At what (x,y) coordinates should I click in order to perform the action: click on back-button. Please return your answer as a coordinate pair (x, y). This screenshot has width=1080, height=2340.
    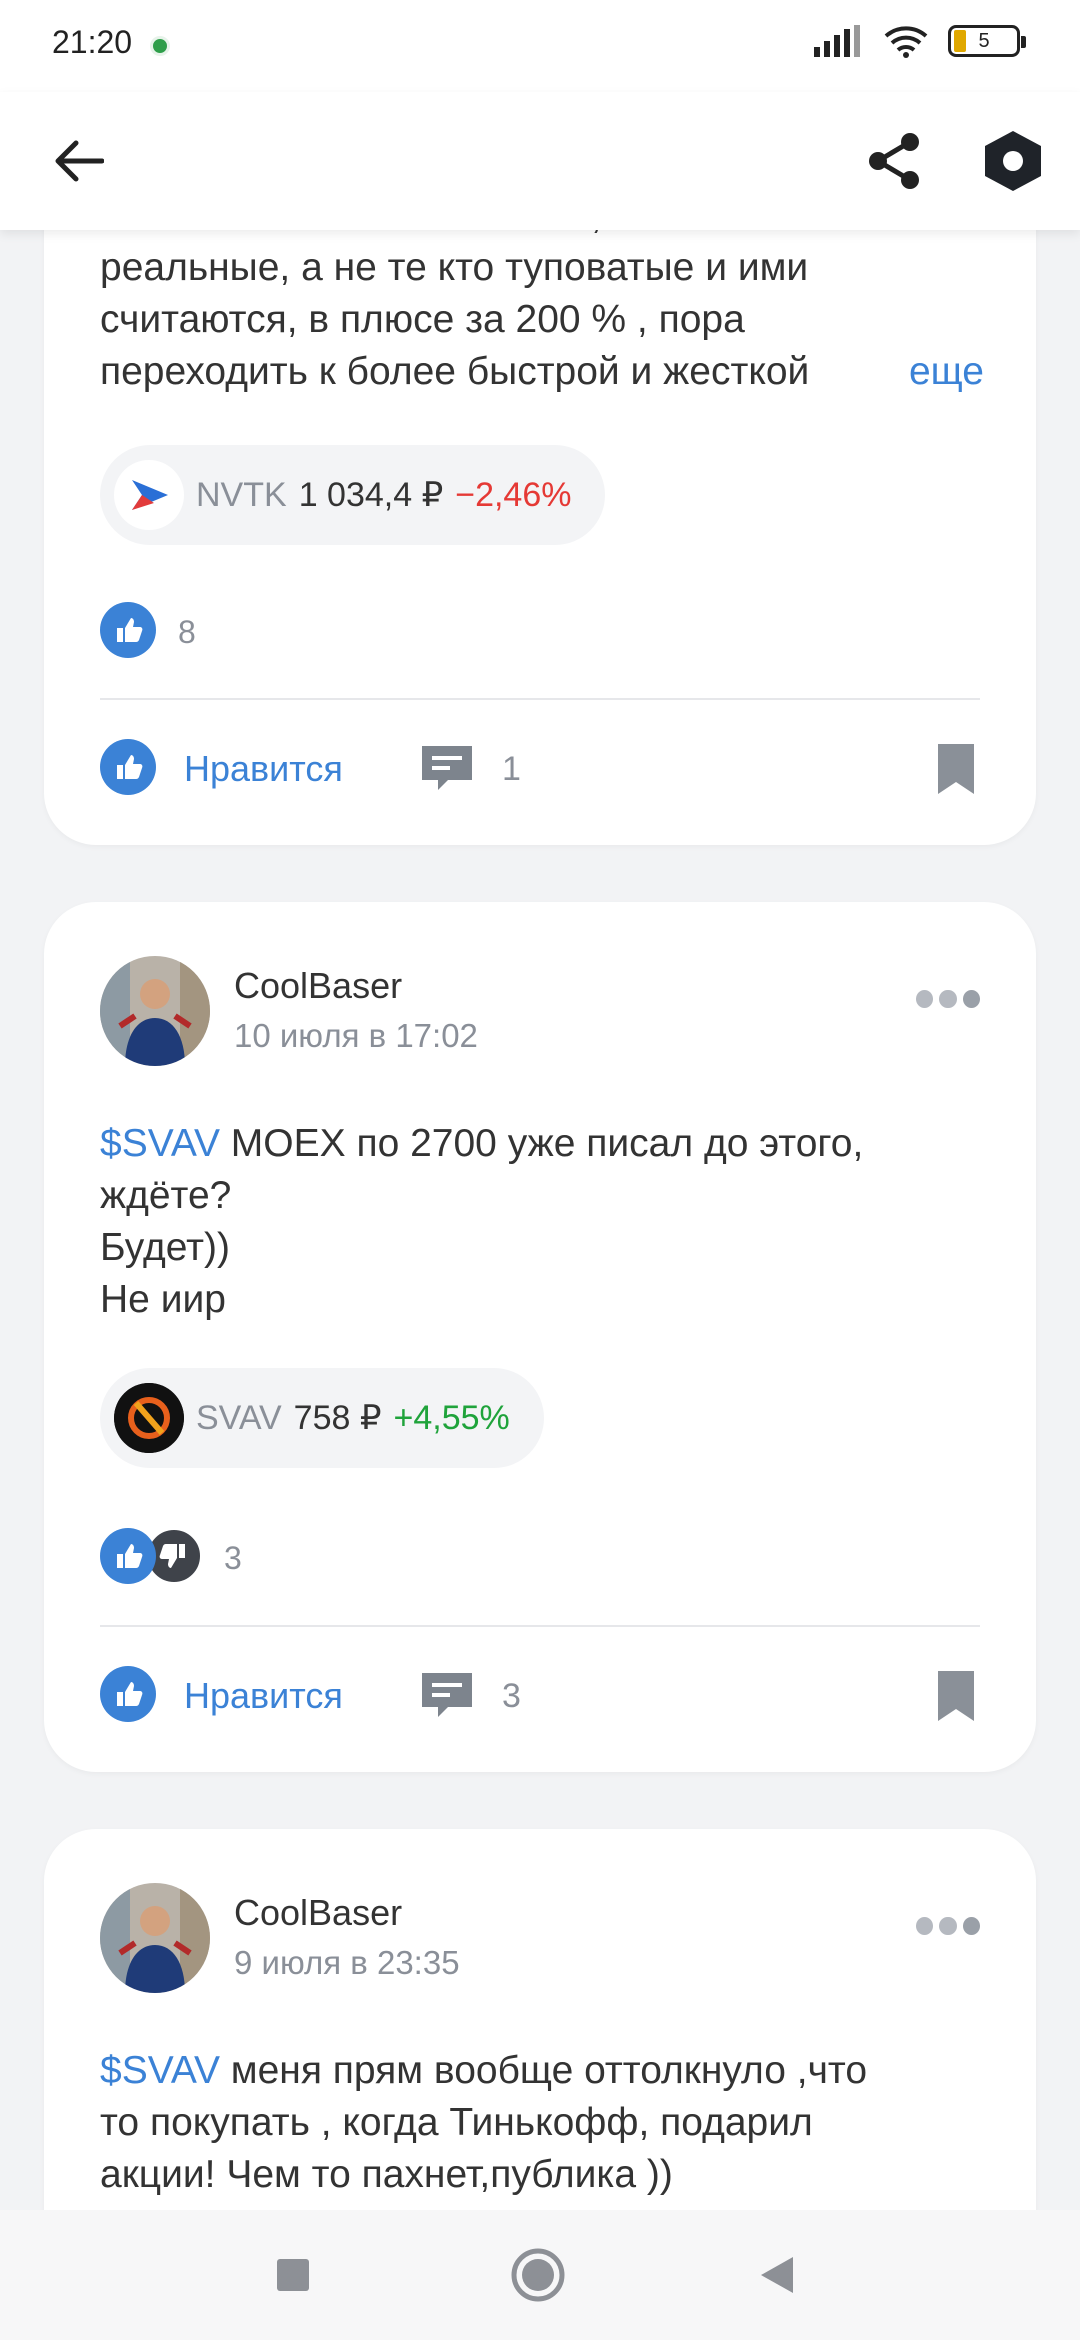
    Looking at the image, I should click on (79, 161).